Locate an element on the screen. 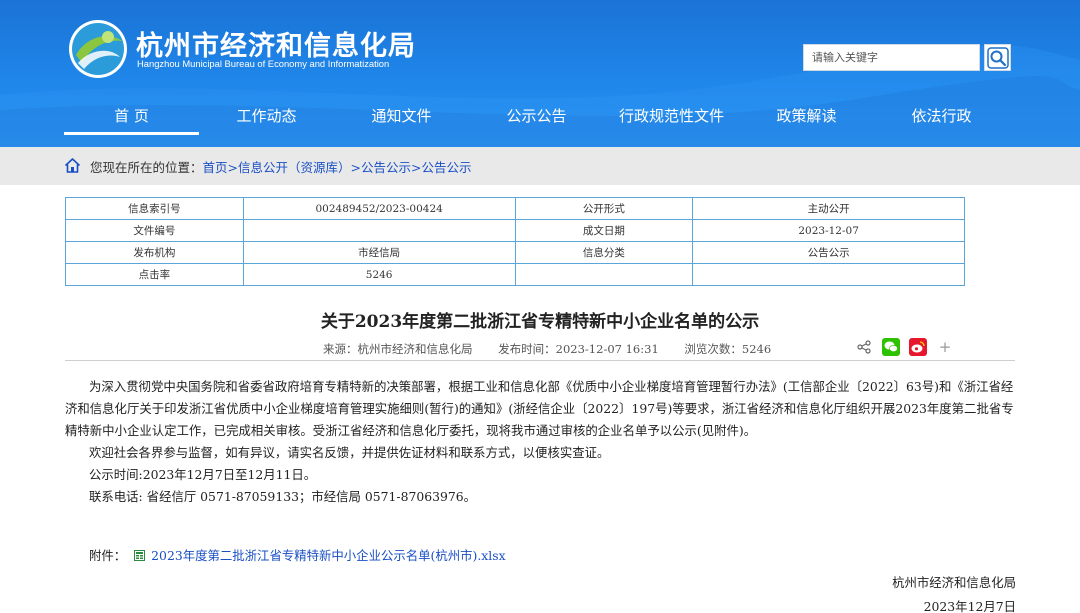 The width and height of the screenshot is (1080, 613). attachment-label: 附件： is located at coordinates (108, 555).